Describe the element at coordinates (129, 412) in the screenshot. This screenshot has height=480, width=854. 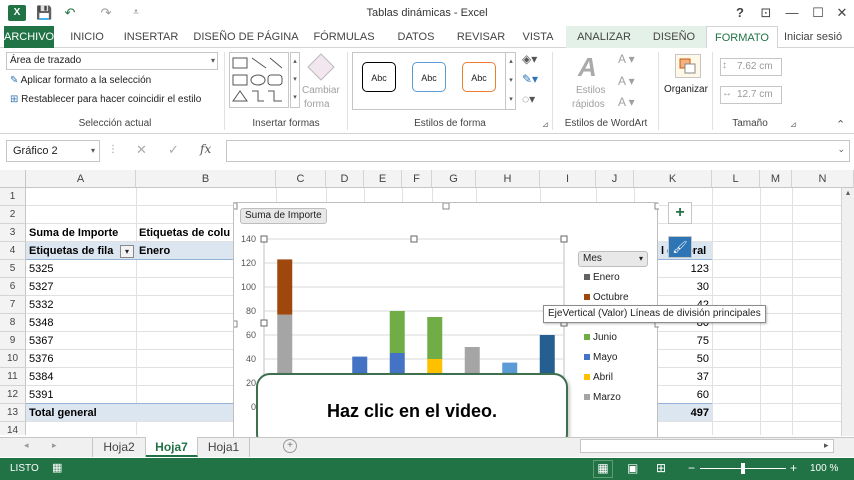
I see `pivot-total-label: Total general` at that location.